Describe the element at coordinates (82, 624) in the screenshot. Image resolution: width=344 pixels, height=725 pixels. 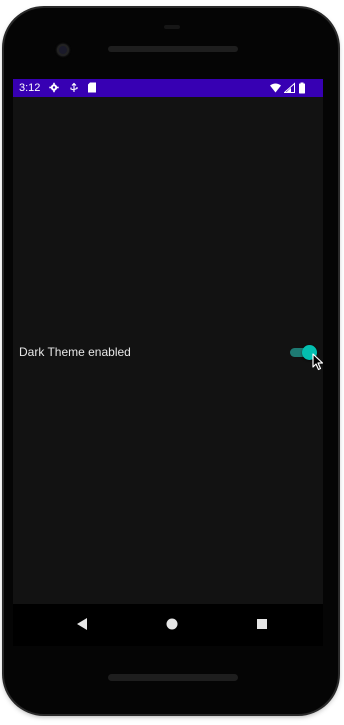
I see `back-icon` at that location.